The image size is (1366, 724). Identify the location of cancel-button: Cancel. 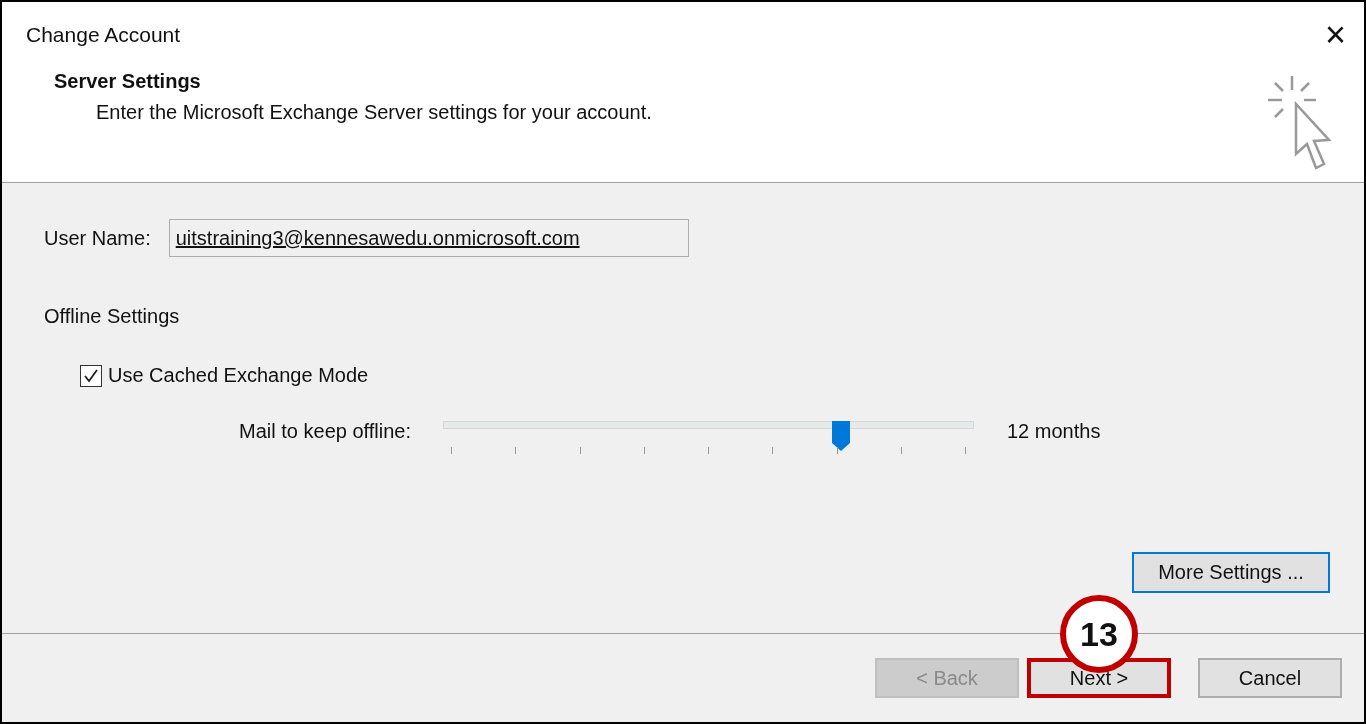
(1270, 678).